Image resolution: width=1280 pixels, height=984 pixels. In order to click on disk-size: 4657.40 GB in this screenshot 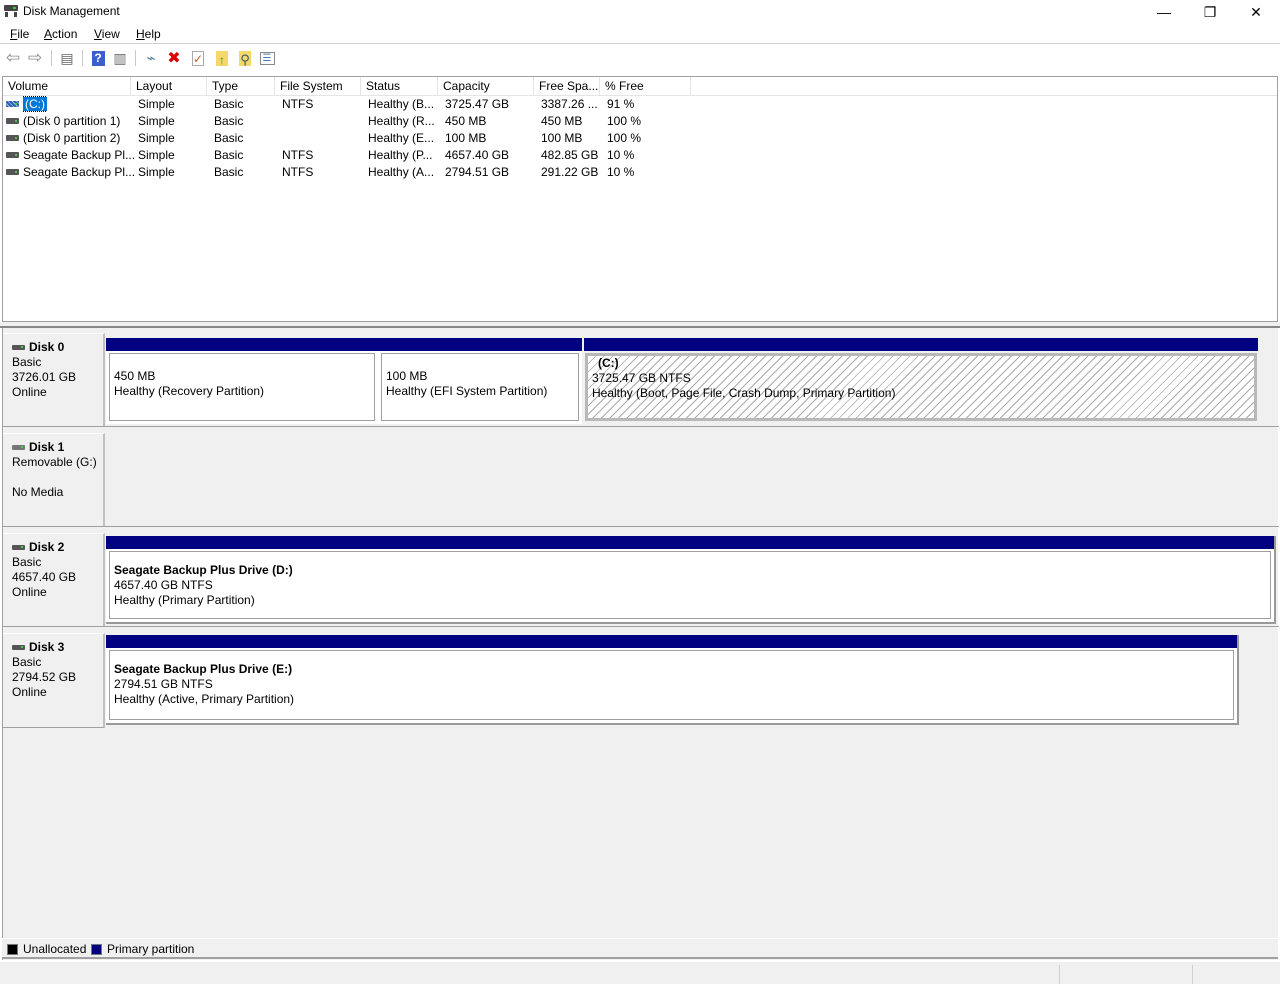, I will do `click(44, 577)`.